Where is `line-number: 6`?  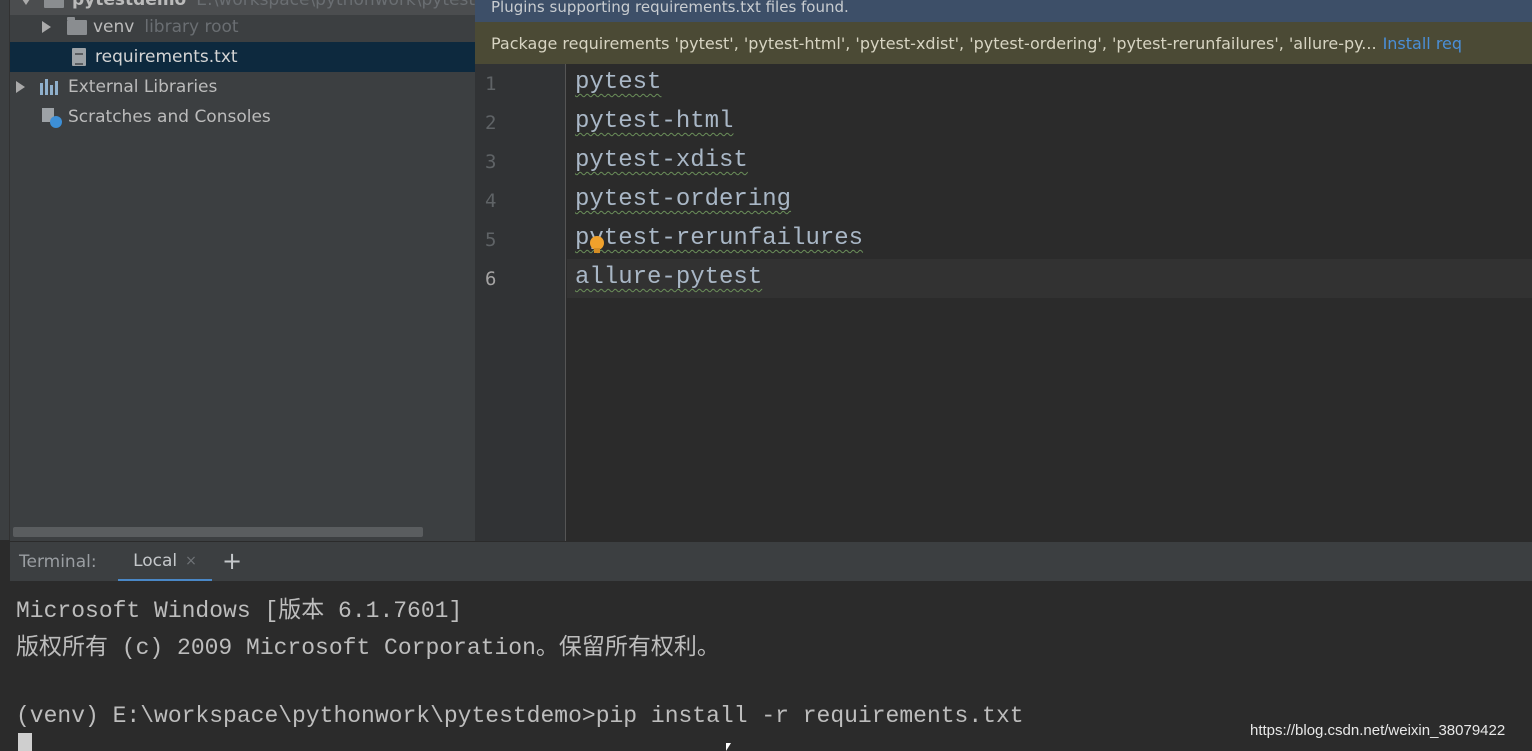
line-number: 6 is located at coordinates (491, 279).